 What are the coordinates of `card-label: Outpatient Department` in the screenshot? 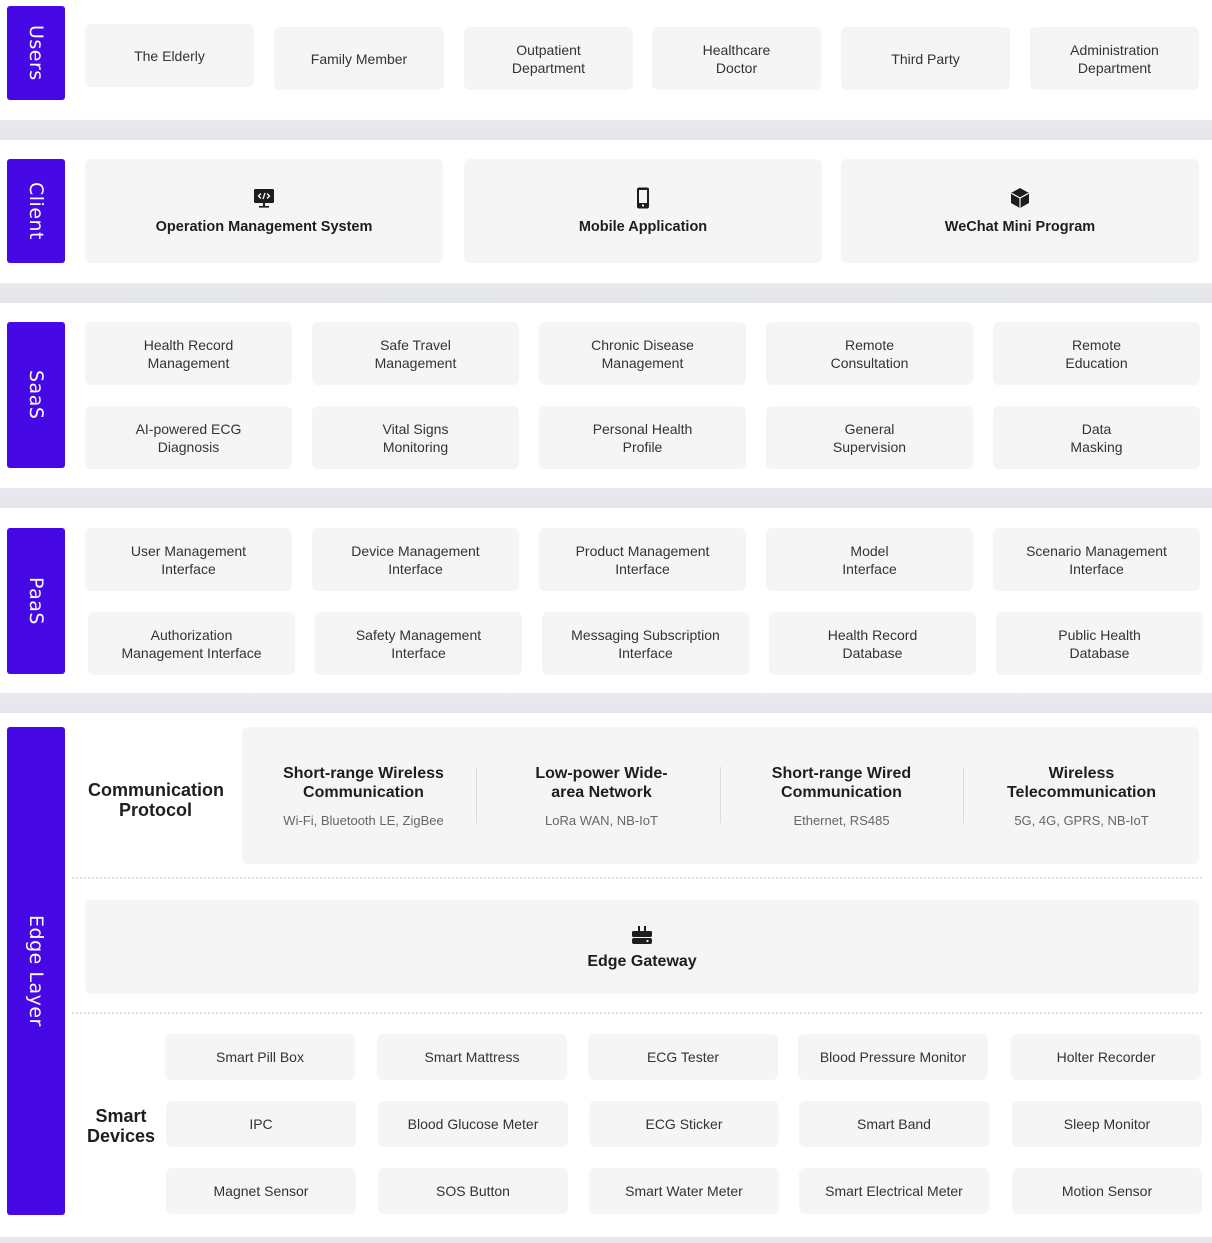 It's located at (548, 58).